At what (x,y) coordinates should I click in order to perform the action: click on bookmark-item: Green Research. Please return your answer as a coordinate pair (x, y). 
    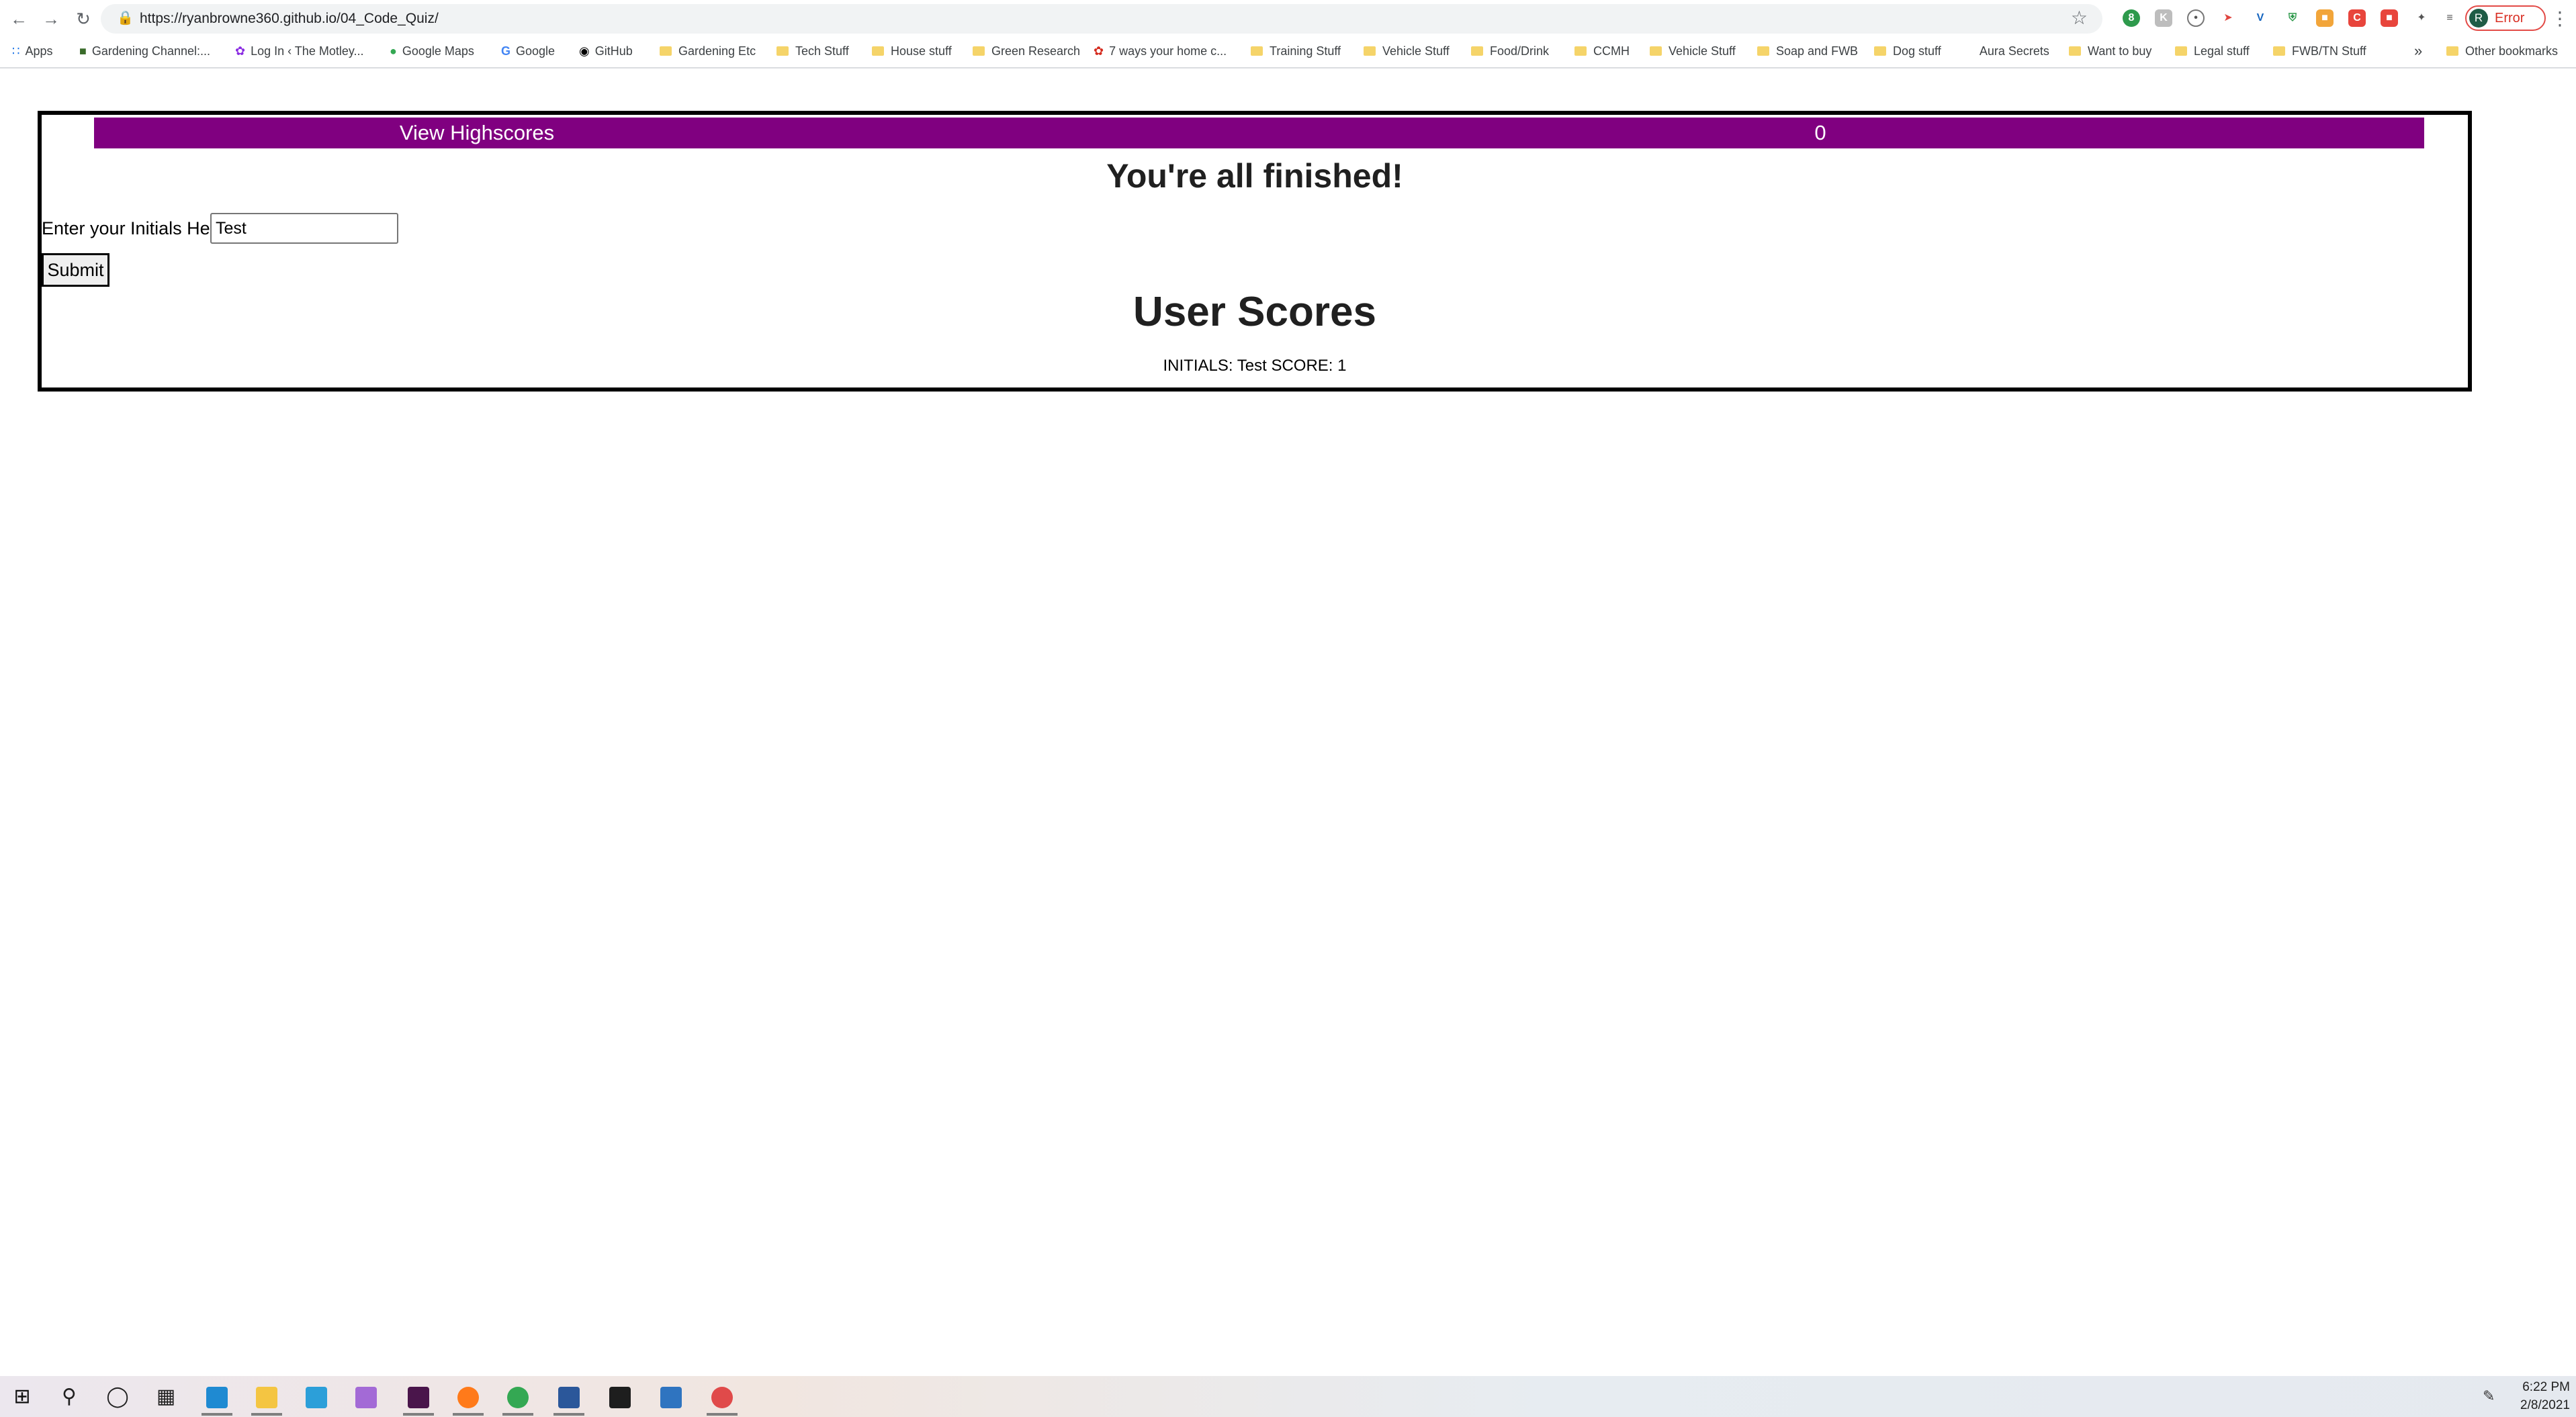
    Looking at the image, I should click on (1027, 51).